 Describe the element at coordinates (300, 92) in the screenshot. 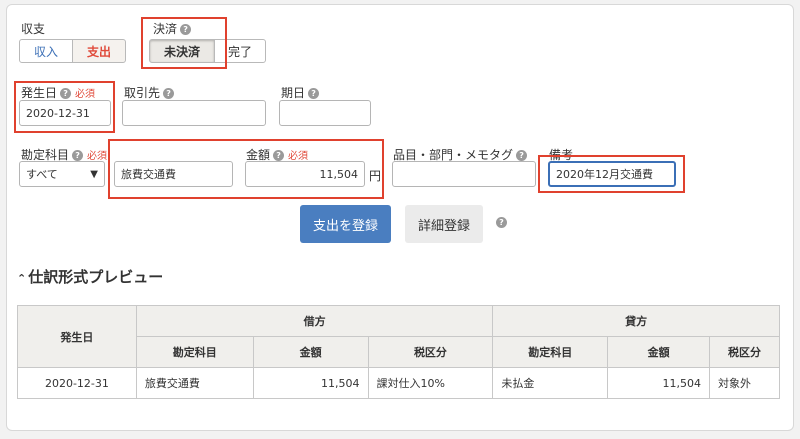

I see `due-date-label: 期日?` at that location.